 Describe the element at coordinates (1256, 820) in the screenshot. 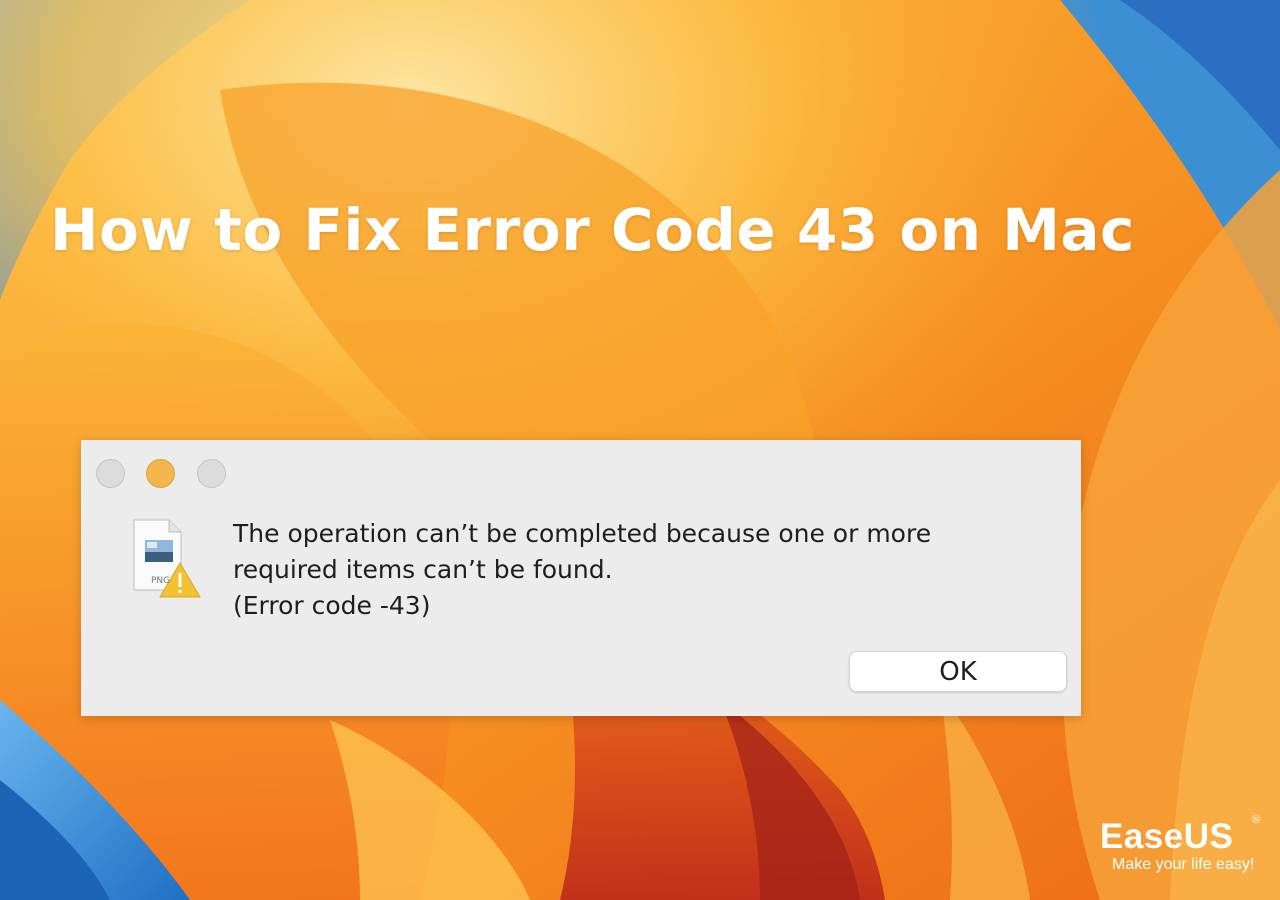

I see `registered-mark: ®` at that location.